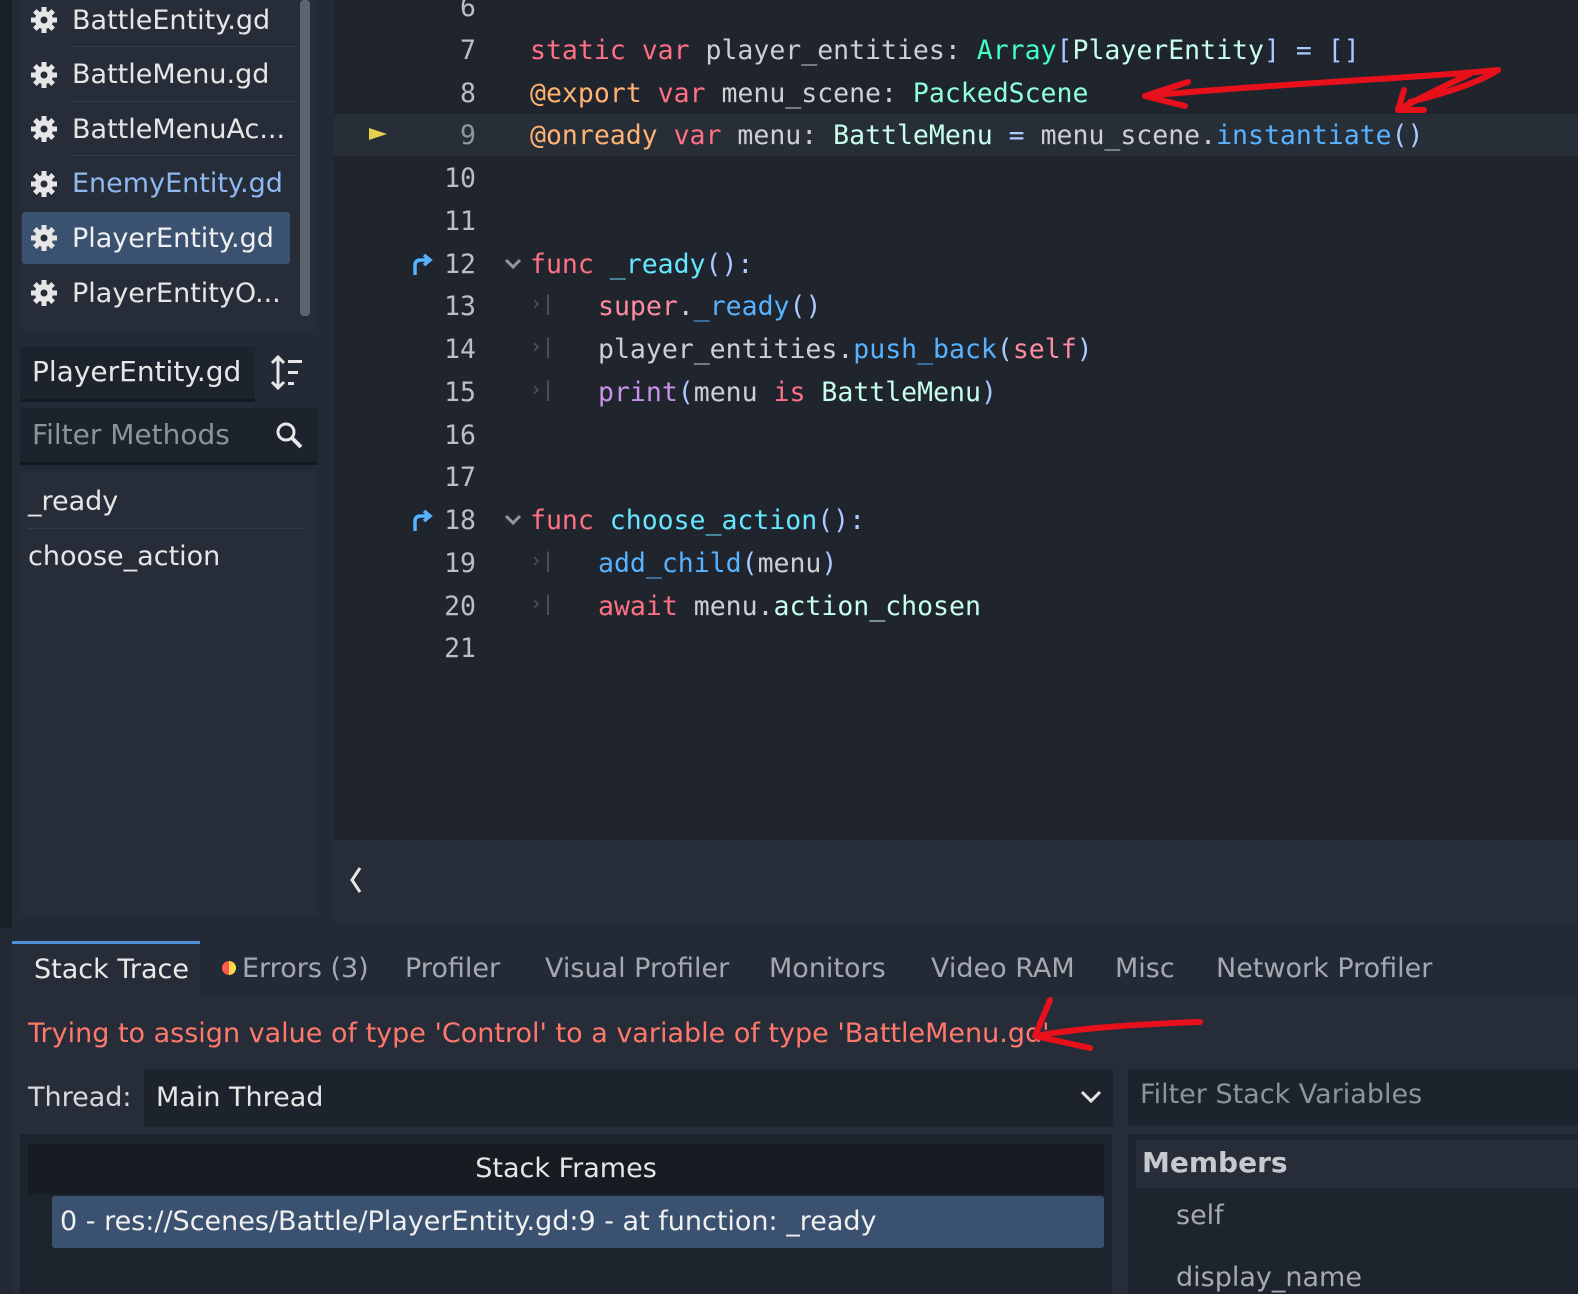 This screenshot has width=1578, height=1294. What do you see at coordinates (171, 75) in the screenshot?
I see `script-file-name: BattleMenu.gd` at bounding box center [171, 75].